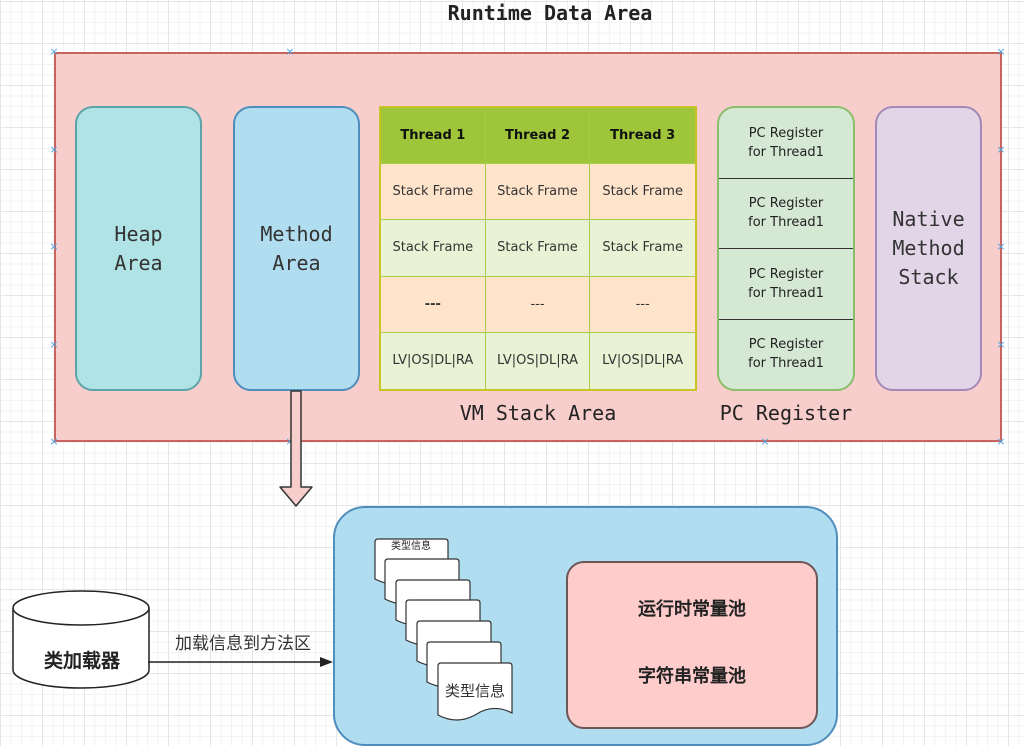 The image size is (1024, 746). Describe the element at coordinates (81, 608) in the screenshot. I see `cylinder-top` at that location.